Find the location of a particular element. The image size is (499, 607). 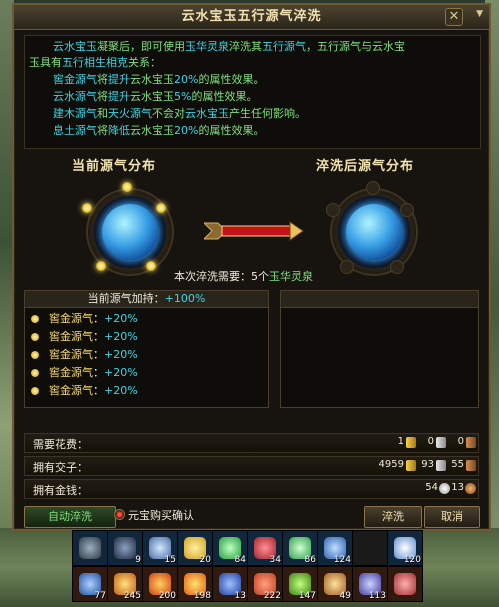

desc-line-2: 玉具有五行相生相克关系： is located at coordinates (95, 62).